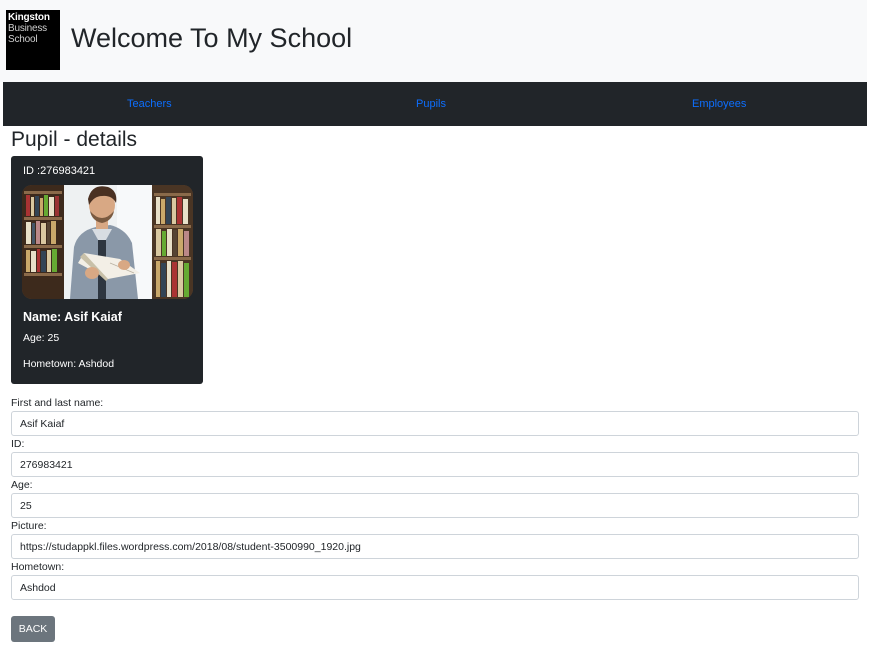 This screenshot has height=650, width=872. Describe the element at coordinates (59, 171) in the screenshot. I see `card-id: ID :276983421` at that location.